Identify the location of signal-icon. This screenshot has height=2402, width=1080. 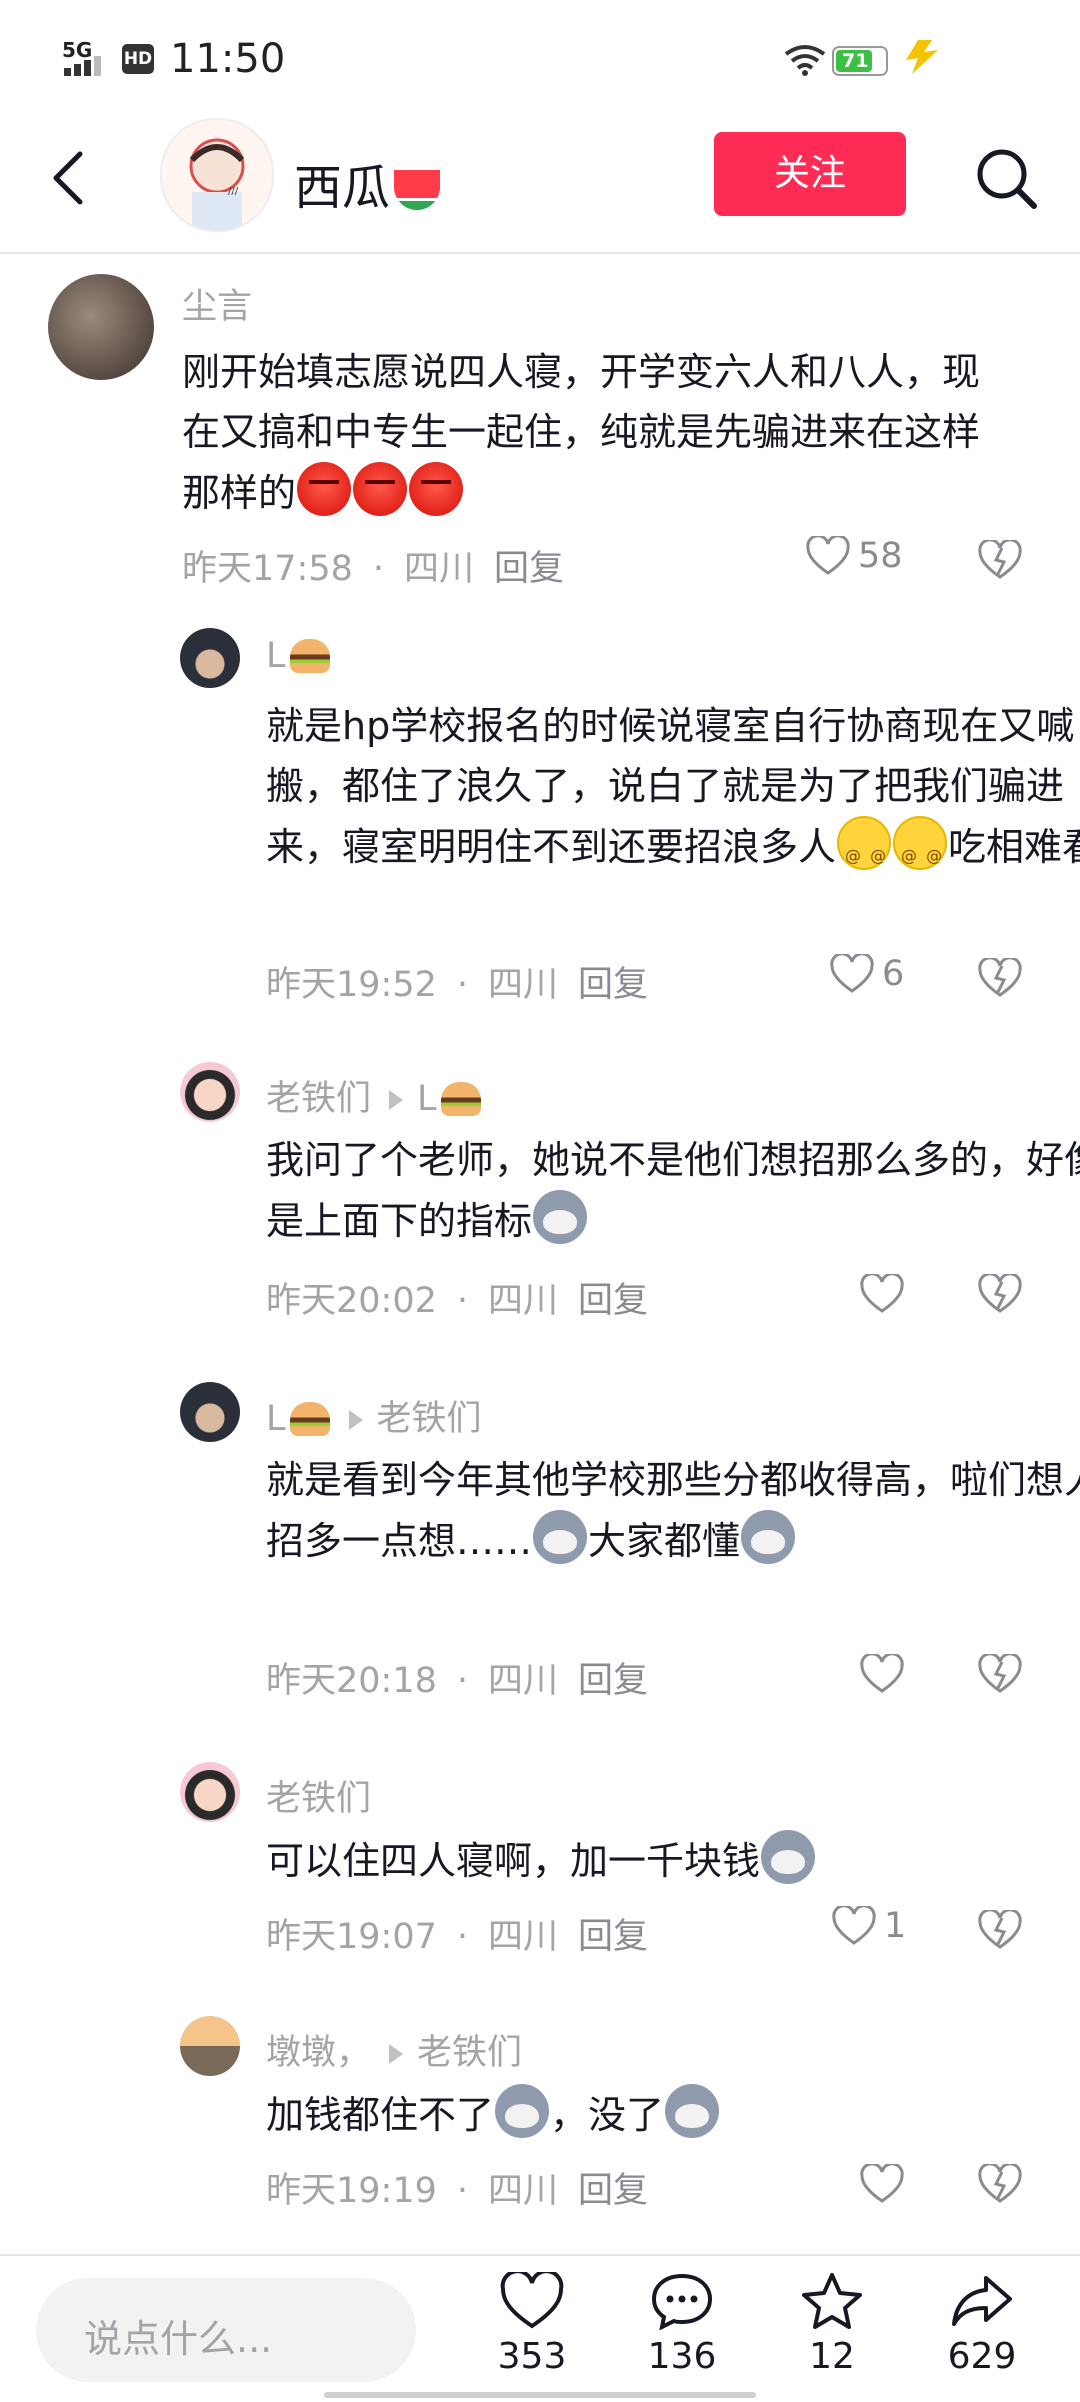
(82, 66).